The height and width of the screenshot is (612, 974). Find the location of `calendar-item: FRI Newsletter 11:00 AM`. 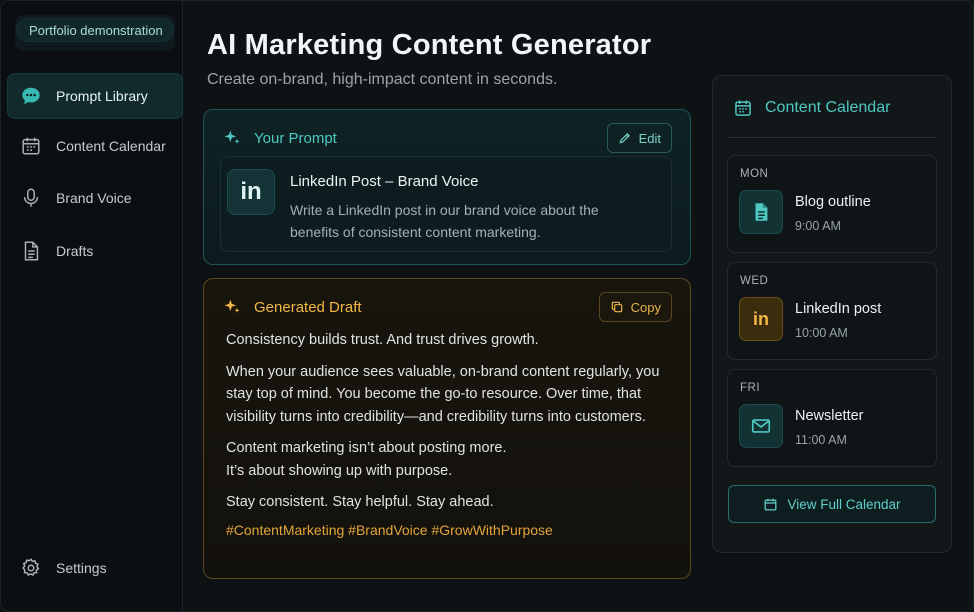

calendar-item: FRI Newsletter 11:00 AM is located at coordinates (832, 418).